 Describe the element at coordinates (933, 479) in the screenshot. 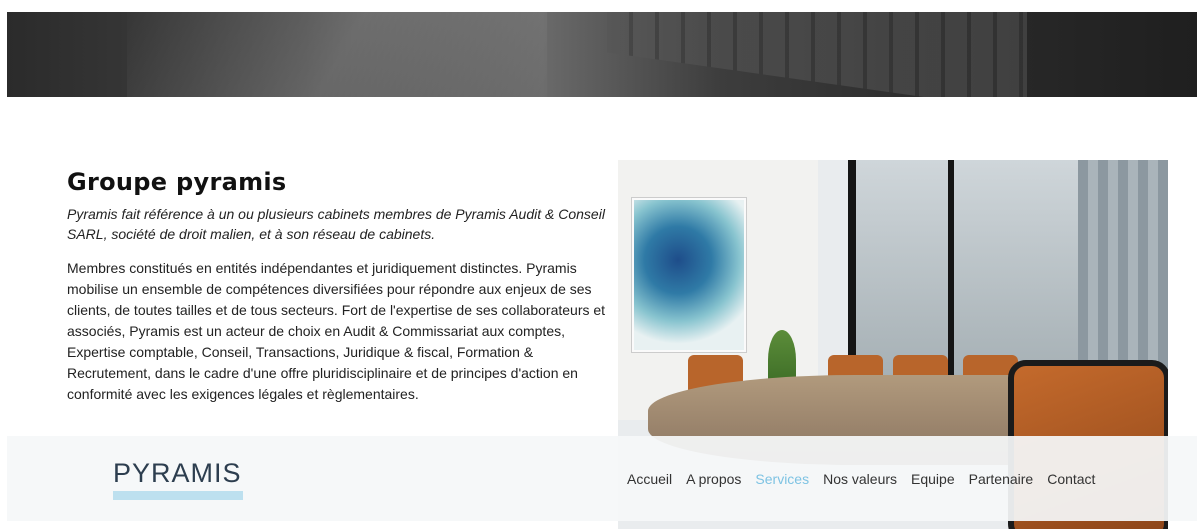

I see `nav-item-equipe: Equipe` at that location.